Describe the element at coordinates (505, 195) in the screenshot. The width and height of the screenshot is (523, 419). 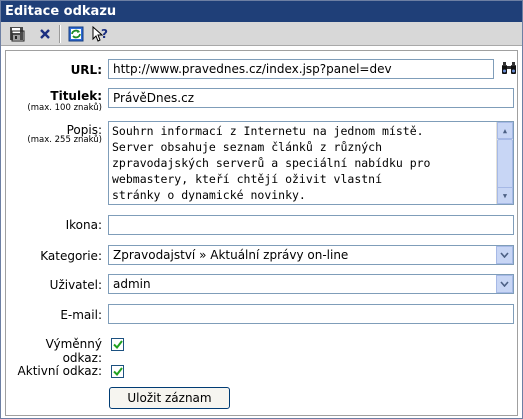
I see `scroll-down-icon: ▼` at that location.